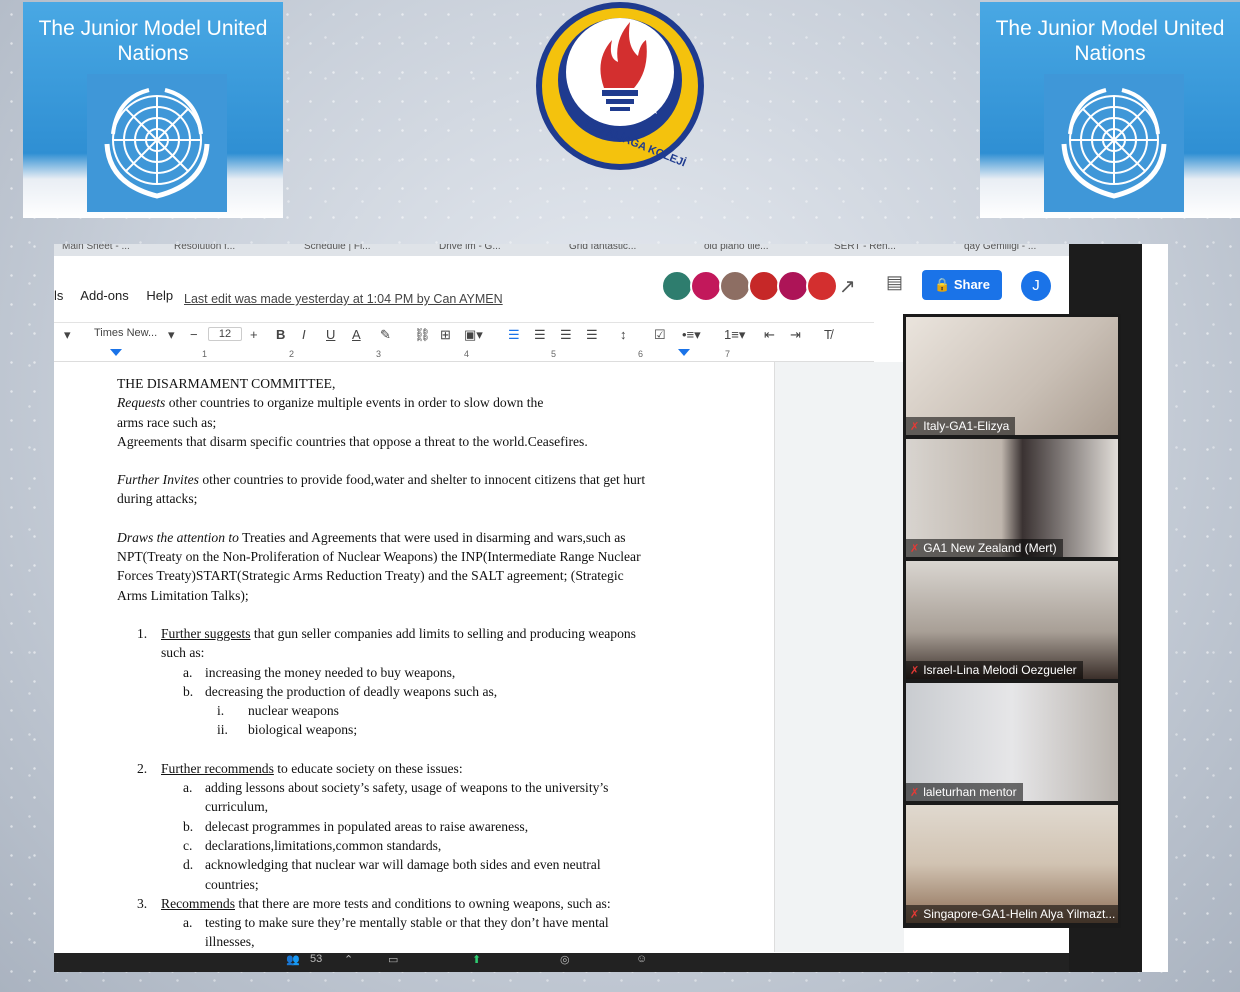 This screenshot has width=1240, height=992. Describe the element at coordinates (171, 335) in the screenshot. I see `chevron-down-icon: ▾` at that location.